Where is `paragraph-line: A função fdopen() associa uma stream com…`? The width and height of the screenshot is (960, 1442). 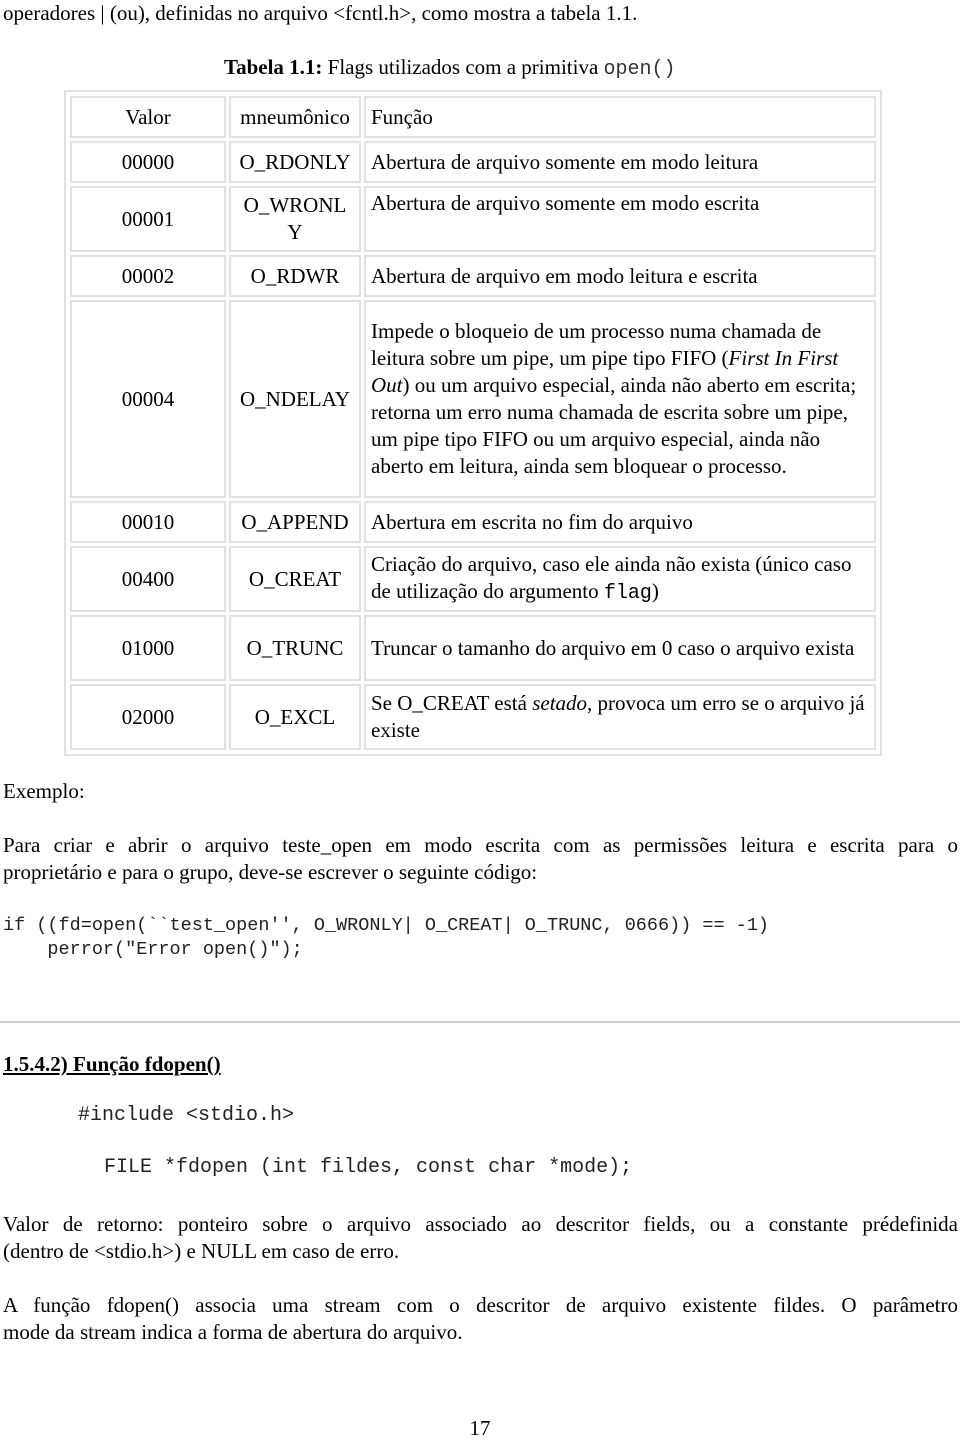 paragraph-line: A função fdopen() associa uma stream com… is located at coordinates (480, 1305).